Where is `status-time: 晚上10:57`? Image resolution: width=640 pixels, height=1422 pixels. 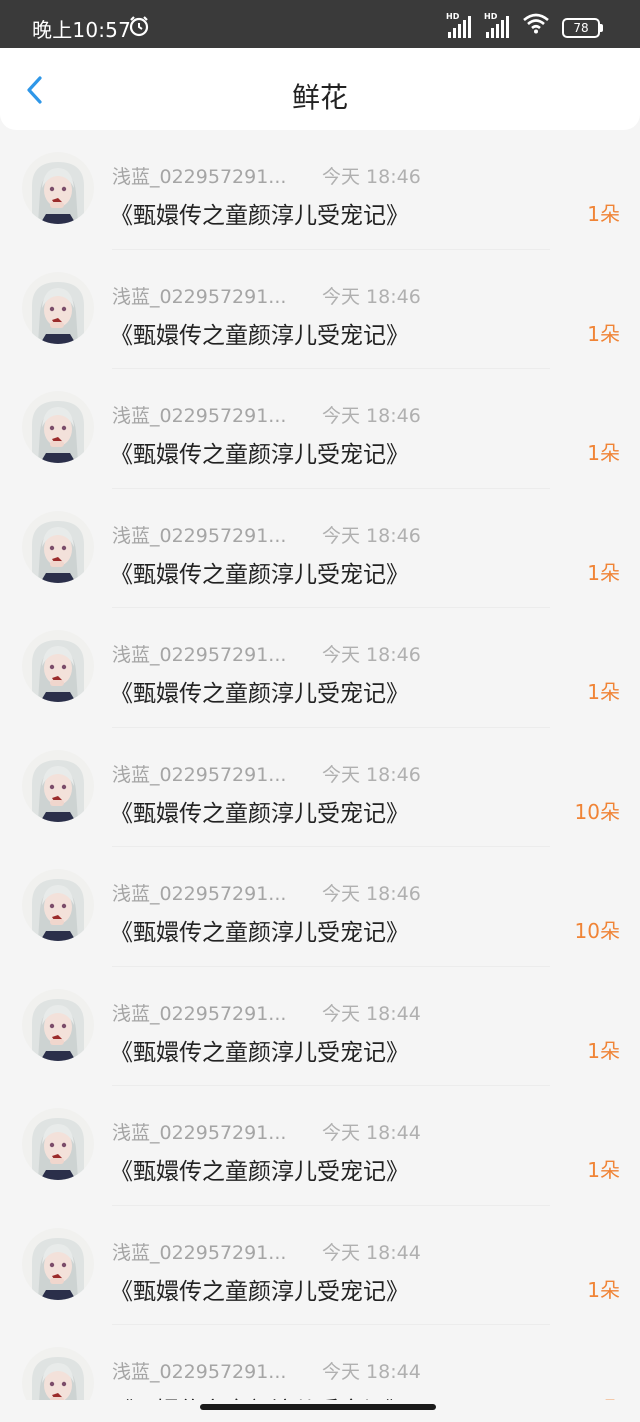
status-time: 晚上10:57 is located at coordinates (82, 30).